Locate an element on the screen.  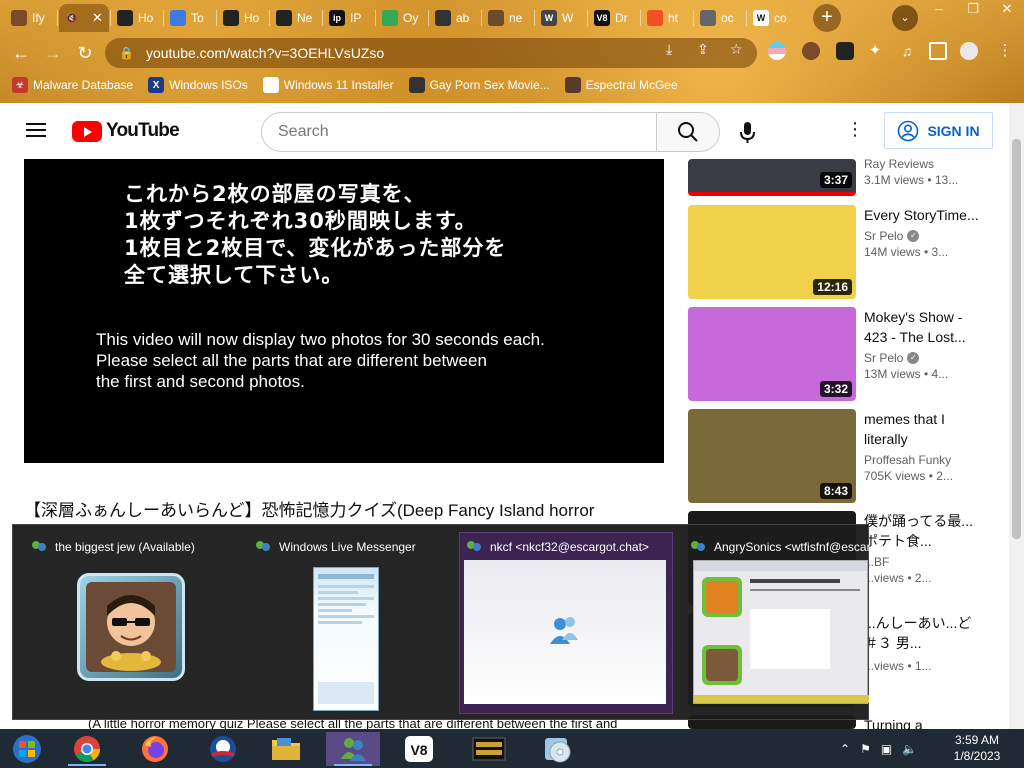
page-scrollbar is located at coordinates (1016, 416).